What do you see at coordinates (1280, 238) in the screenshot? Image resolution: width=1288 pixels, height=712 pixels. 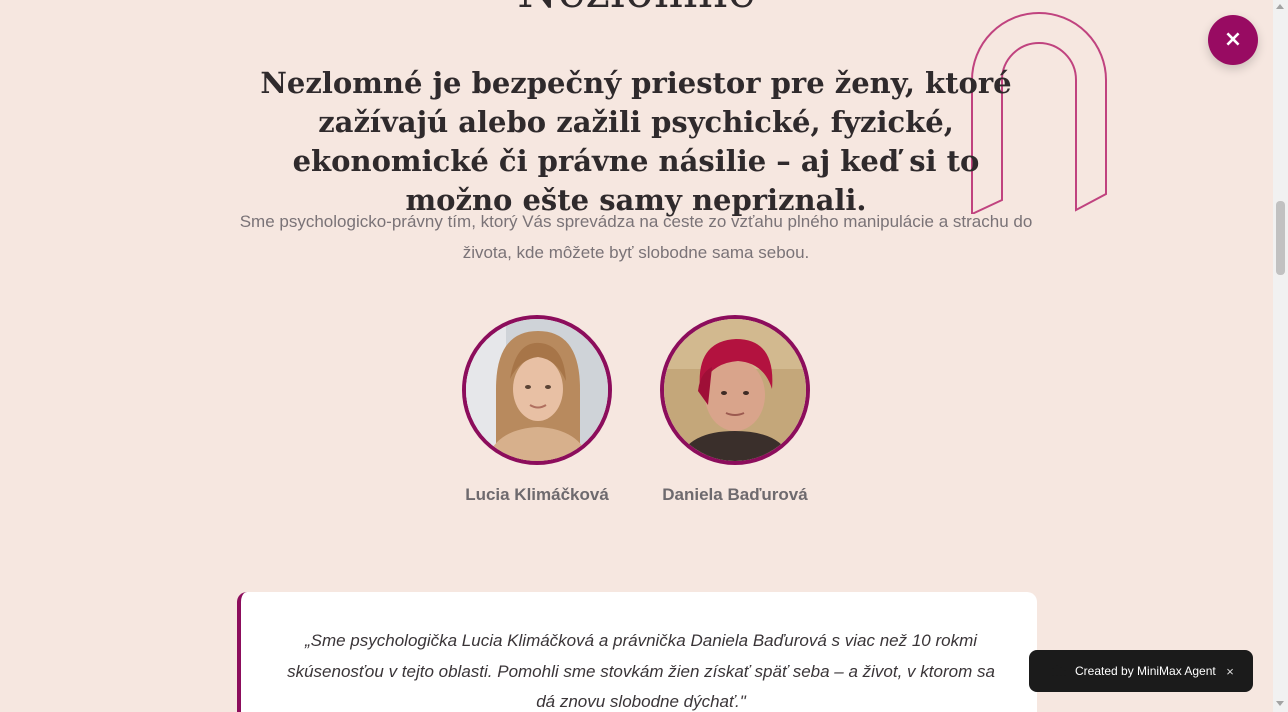 I see `scrollbar-thumb` at bounding box center [1280, 238].